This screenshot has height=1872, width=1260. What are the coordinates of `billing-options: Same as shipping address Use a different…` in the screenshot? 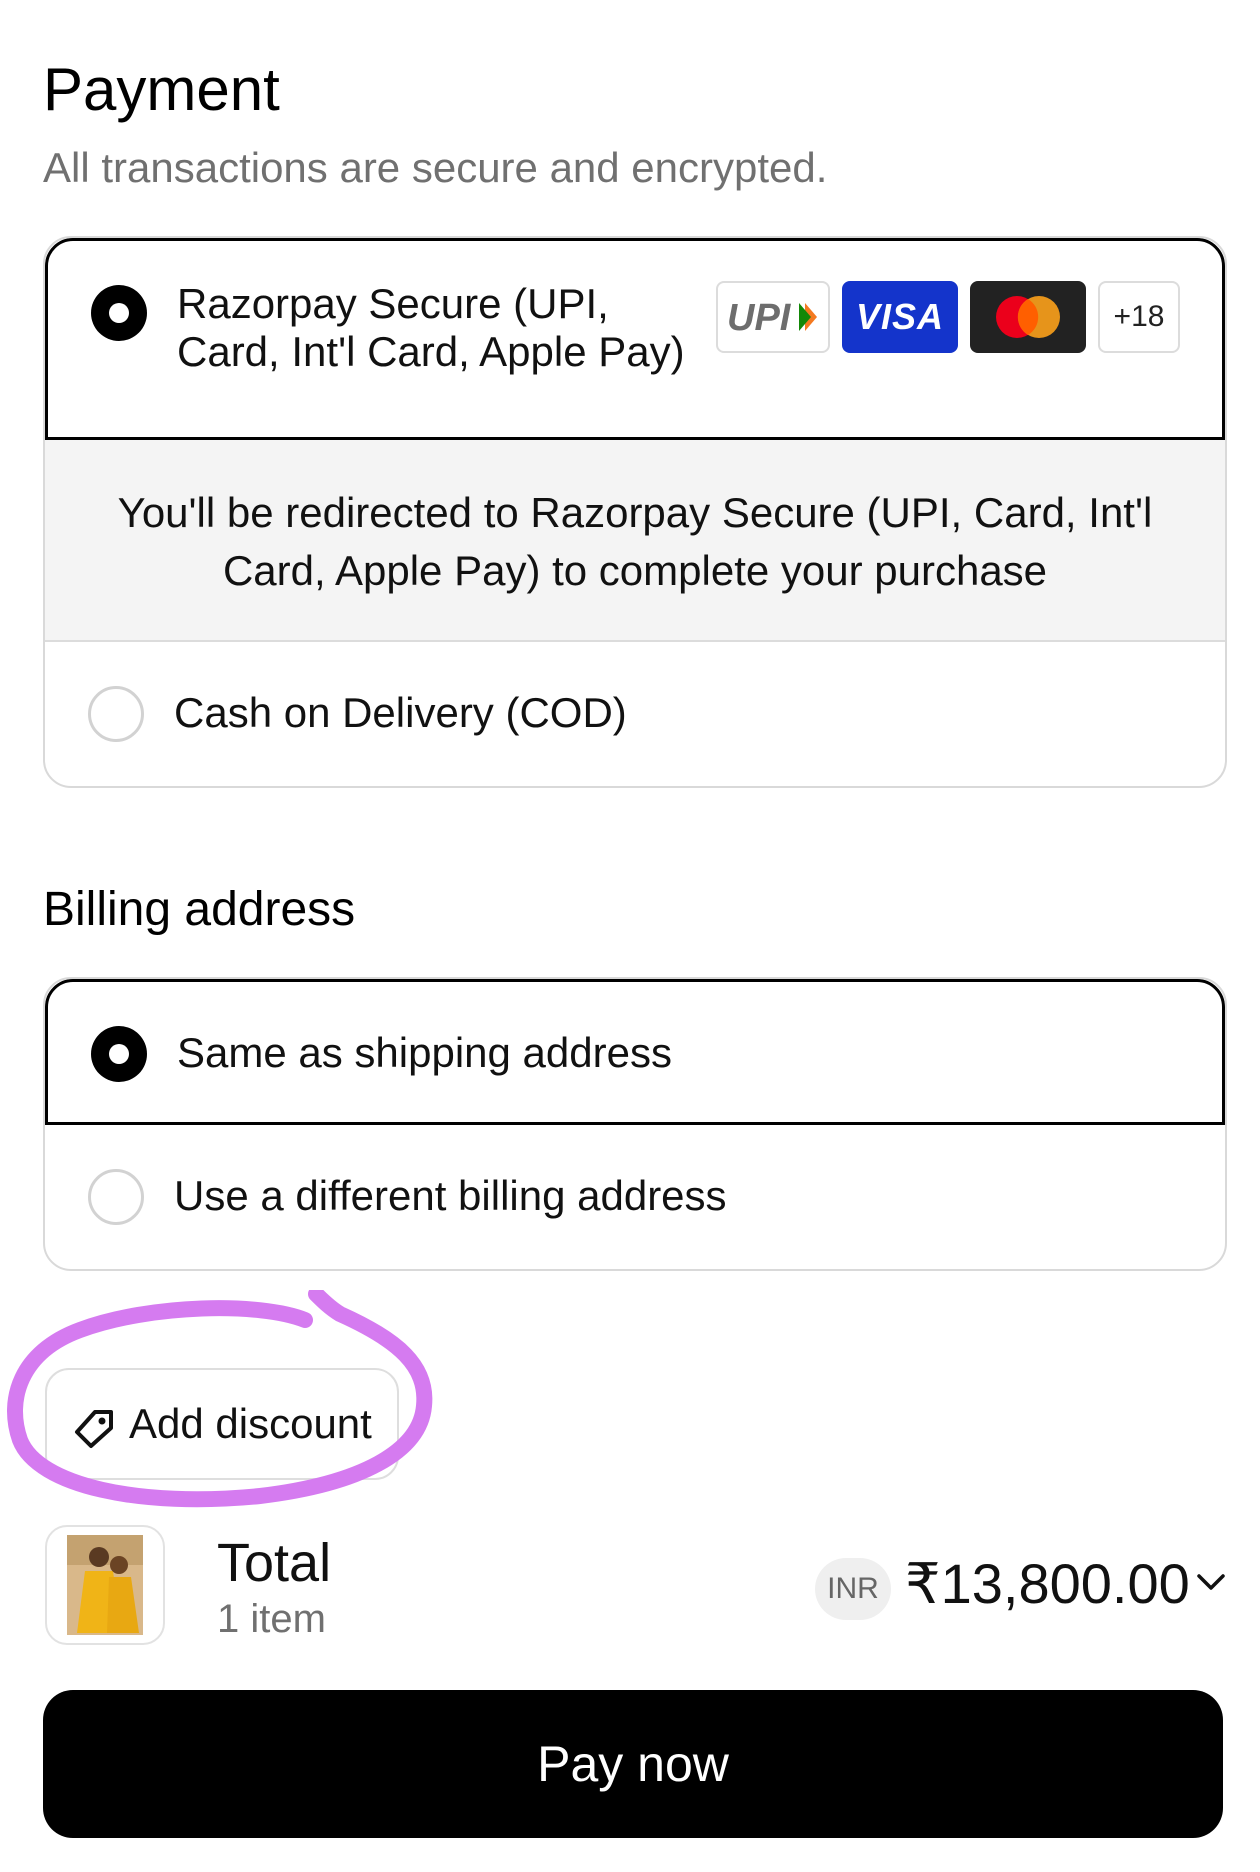 It's located at (635, 1124).